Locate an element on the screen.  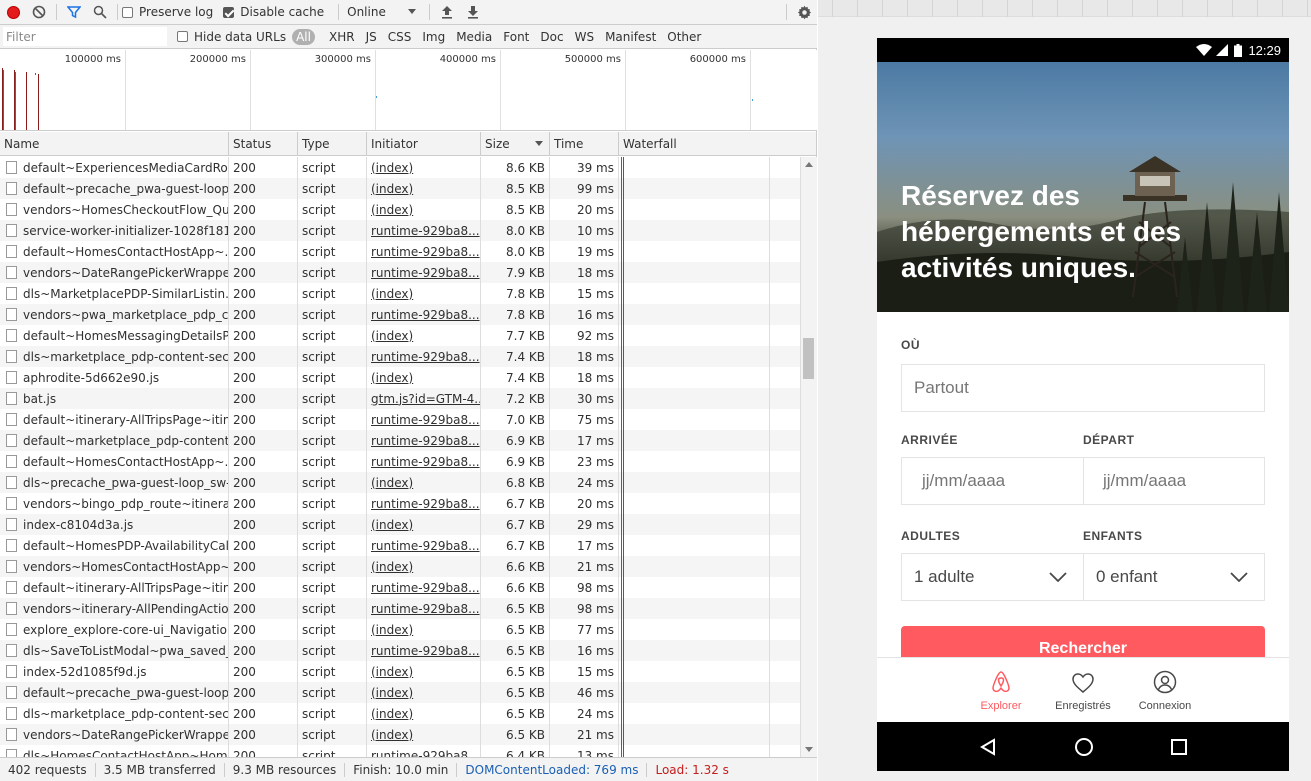
requests-scrollbar is located at coordinates (809, 457).